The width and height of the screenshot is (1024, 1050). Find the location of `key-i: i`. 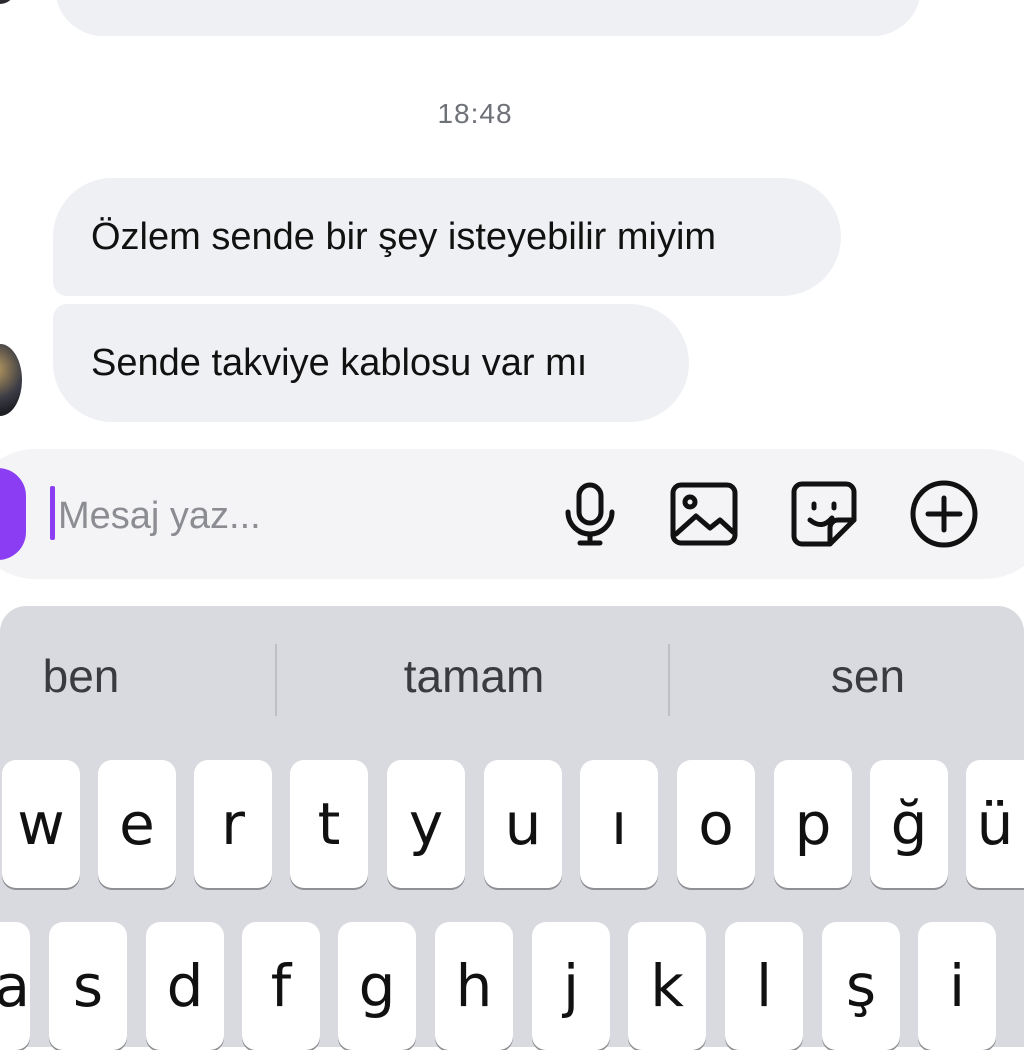

key-i: i is located at coordinates (957, 986).